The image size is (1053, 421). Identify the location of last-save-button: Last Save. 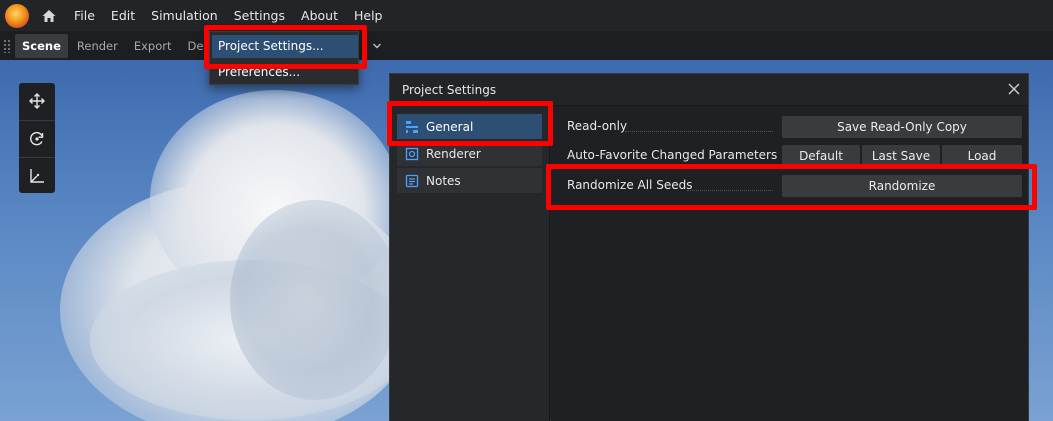
(901, 156).